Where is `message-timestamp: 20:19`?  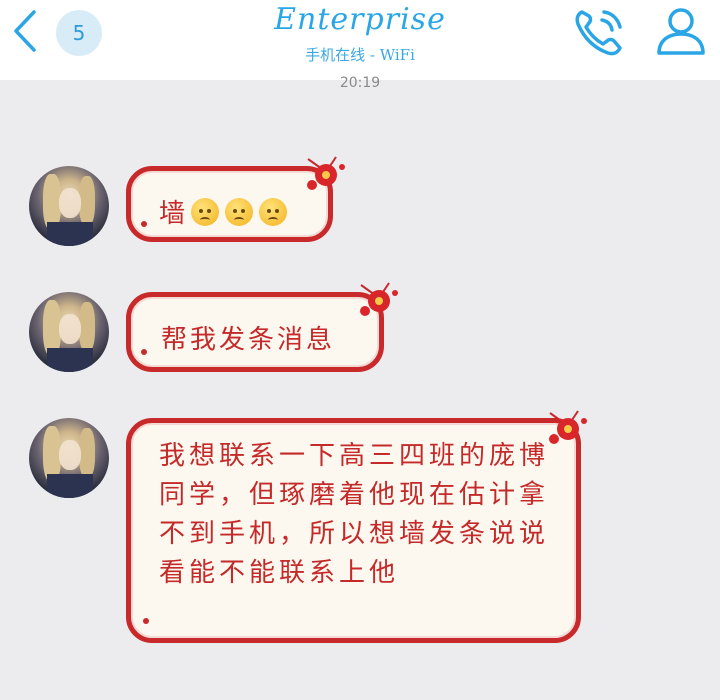
message-timestamp: 20:19 is located at coordinates (360, 83).